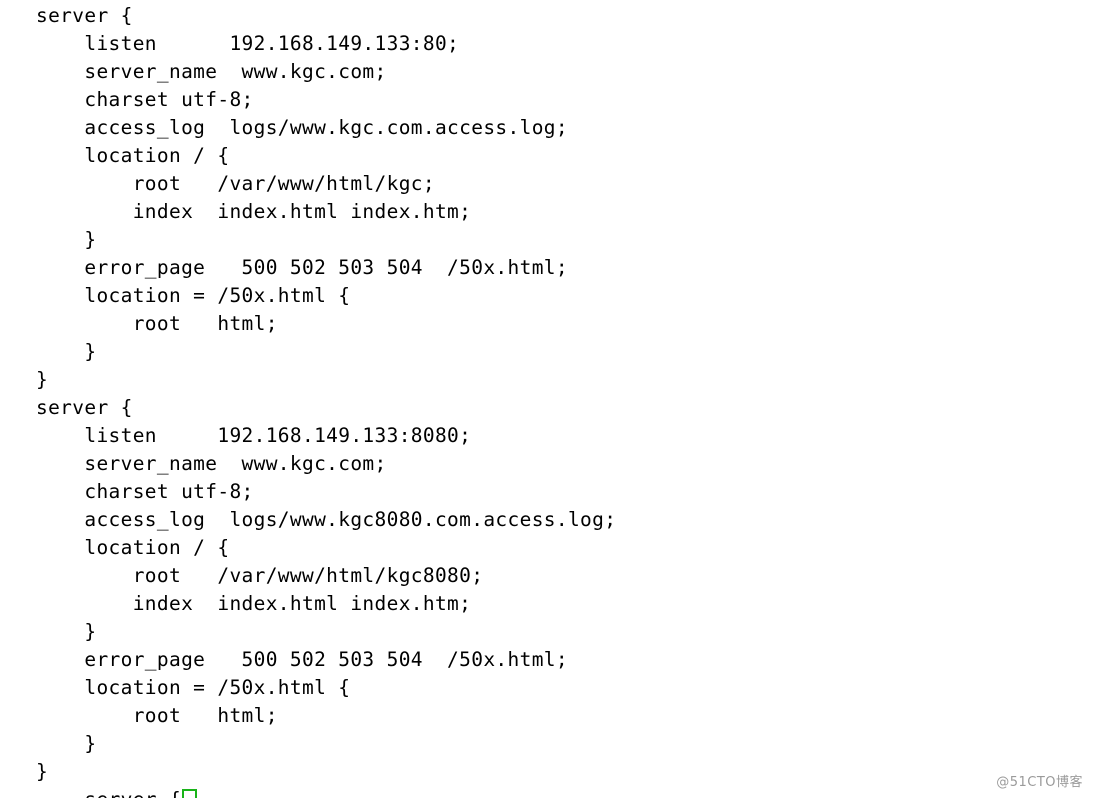 The height and width of the screenshot is (798, 1095). I want to click on code-line: listen 192.168.149.133:8080;, so click(254, 435).